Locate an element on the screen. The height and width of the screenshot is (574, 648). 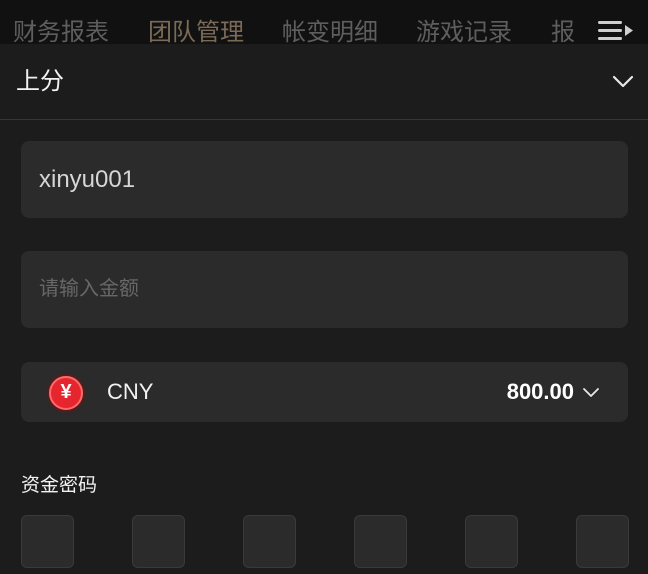
sheet-header: 上分 is located at coordinates (324, 82).